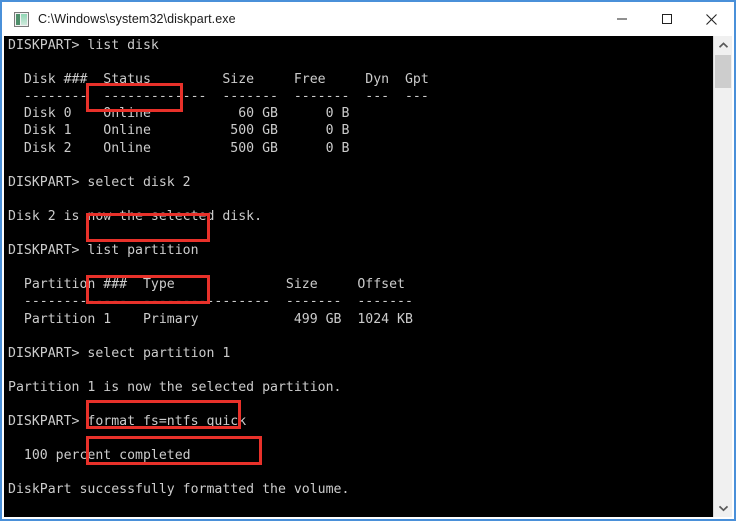 The height and width of the screenshot is (521, 736). I want to click on vertical-scrollbar, so click(722, 276).